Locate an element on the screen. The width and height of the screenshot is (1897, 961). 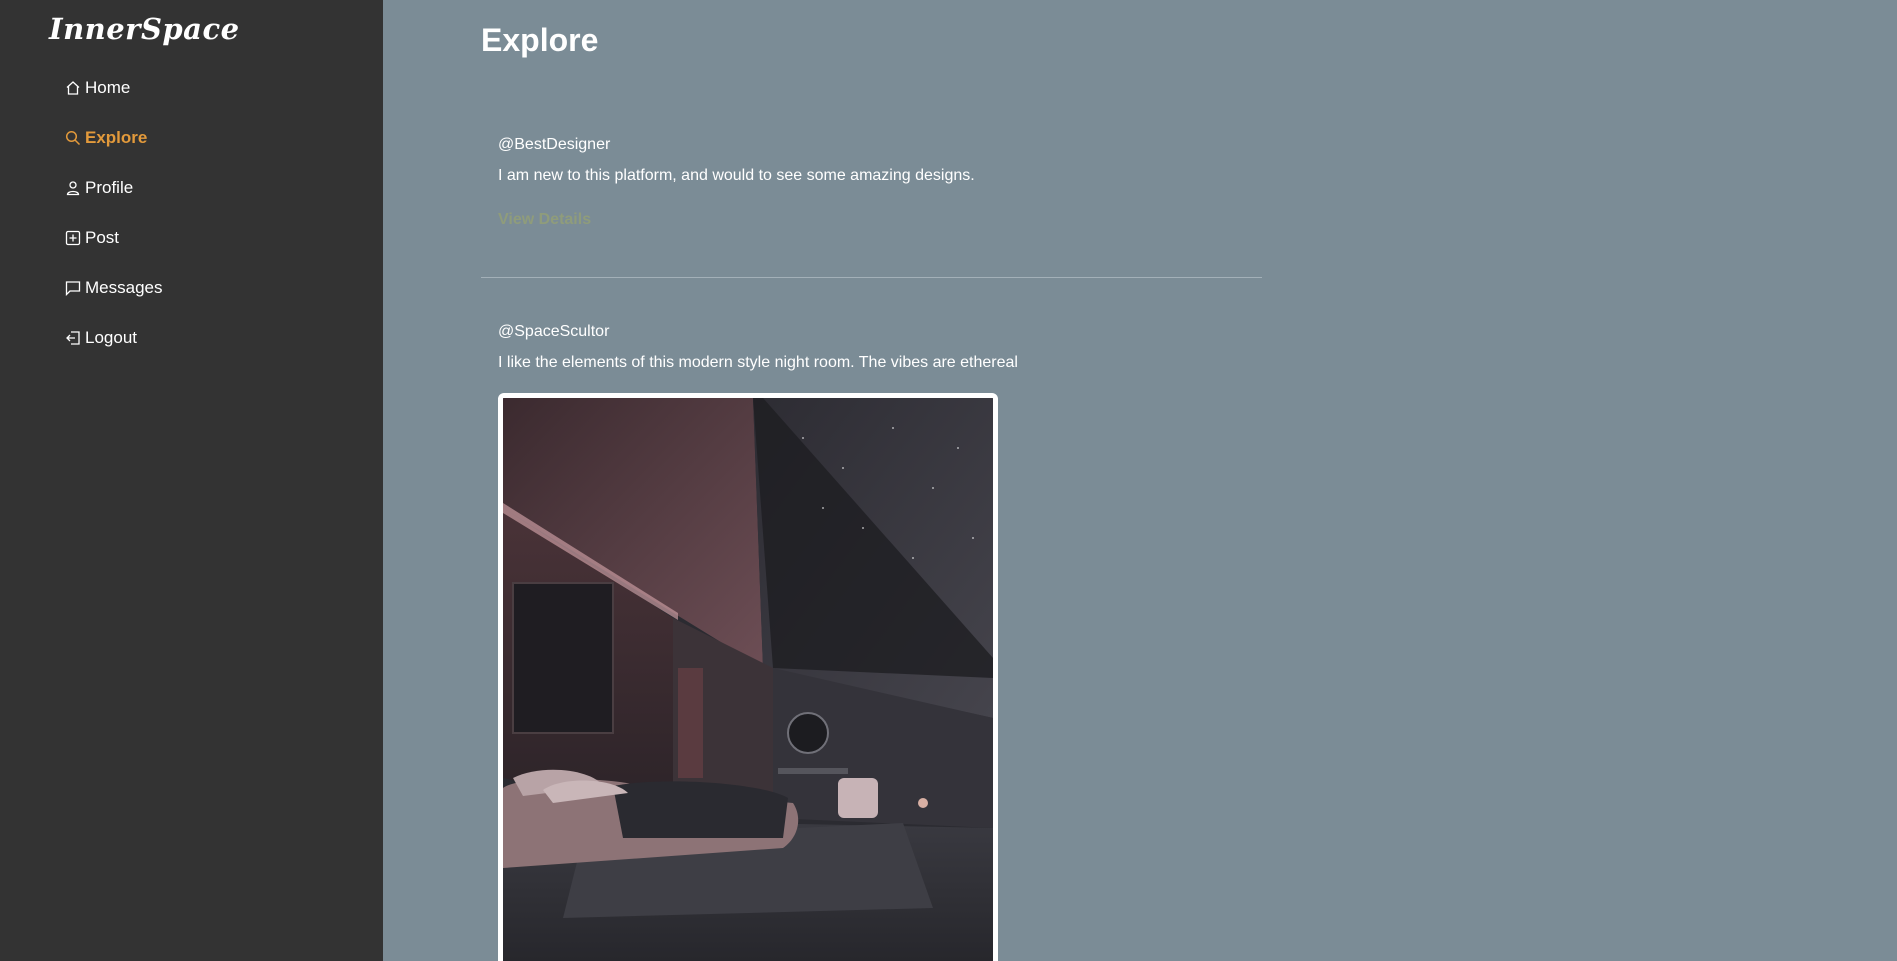
sidebar-item-label: Post is located at coordinates (102, 237).